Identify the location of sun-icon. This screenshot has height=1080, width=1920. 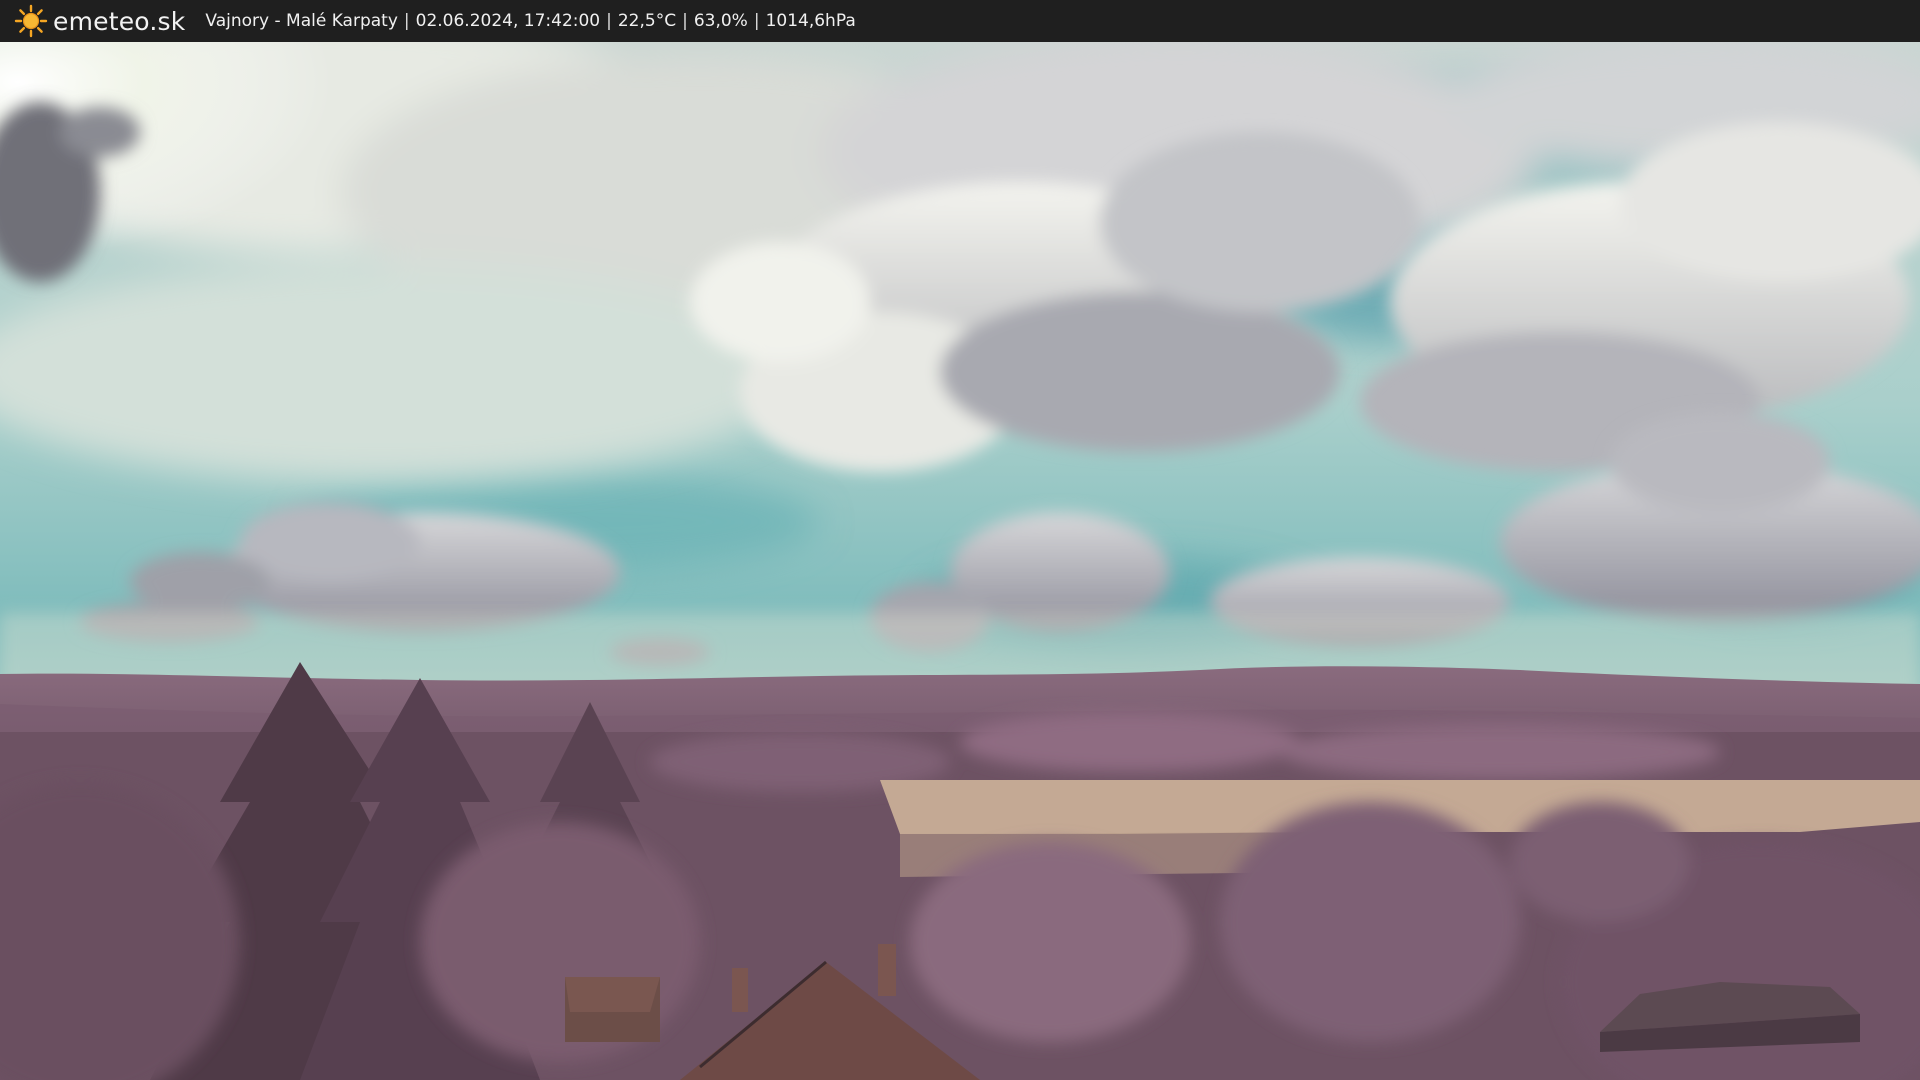
(31, 21).